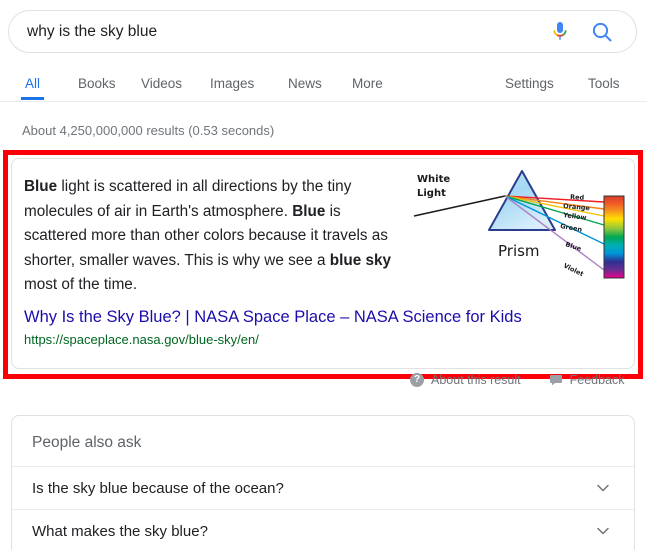 The height and width of the screenshot is (550, 647). What do you see at coordinates (161, 84) in the screenshot?
I see `tab-videos: Videos` at bounding box center [161, 84].